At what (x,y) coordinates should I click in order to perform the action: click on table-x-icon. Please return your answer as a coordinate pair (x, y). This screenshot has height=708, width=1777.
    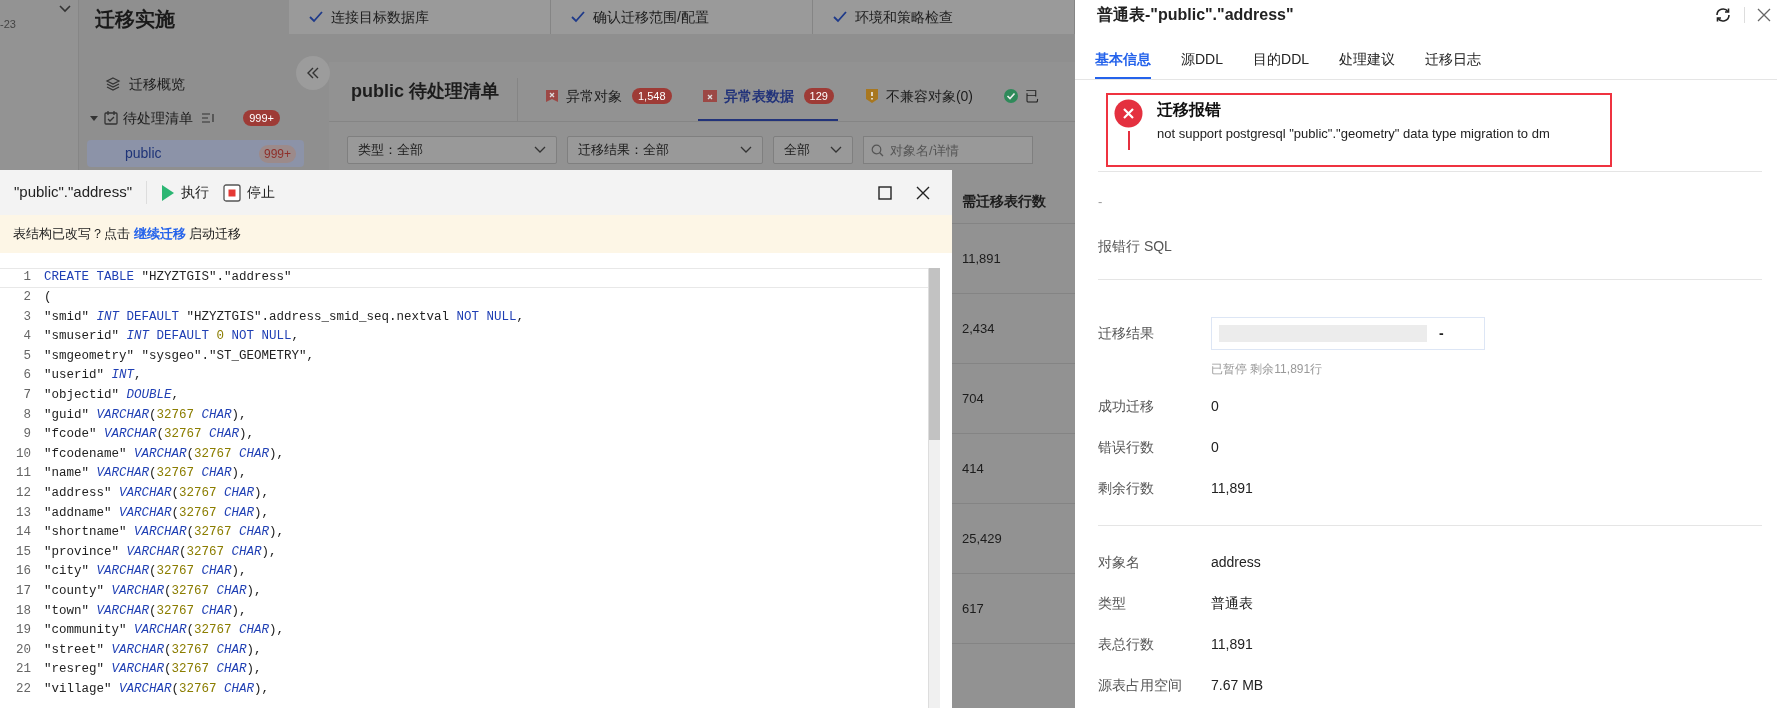
    Looking at the image, I should click on (709, 96).